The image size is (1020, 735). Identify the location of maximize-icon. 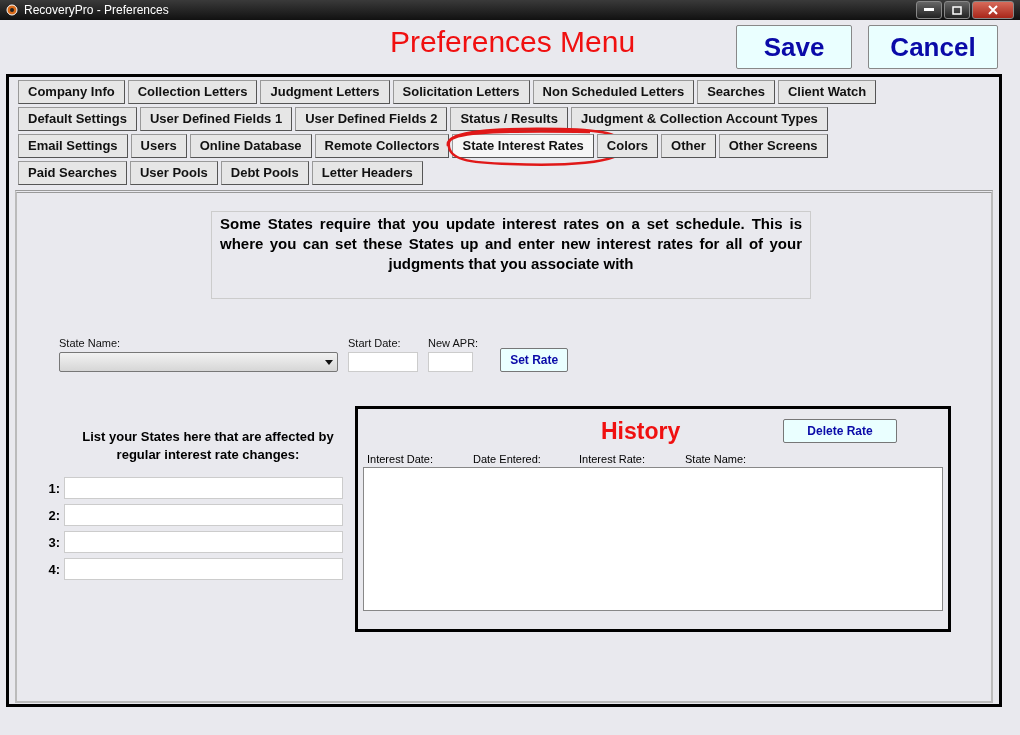
(957, 10).